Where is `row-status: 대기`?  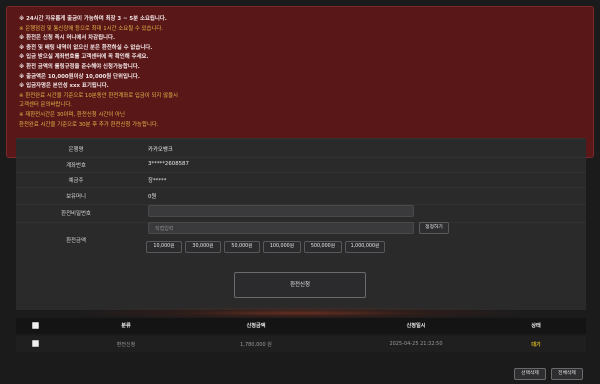 row-status: 대기 is located at coordinates (536, 345).